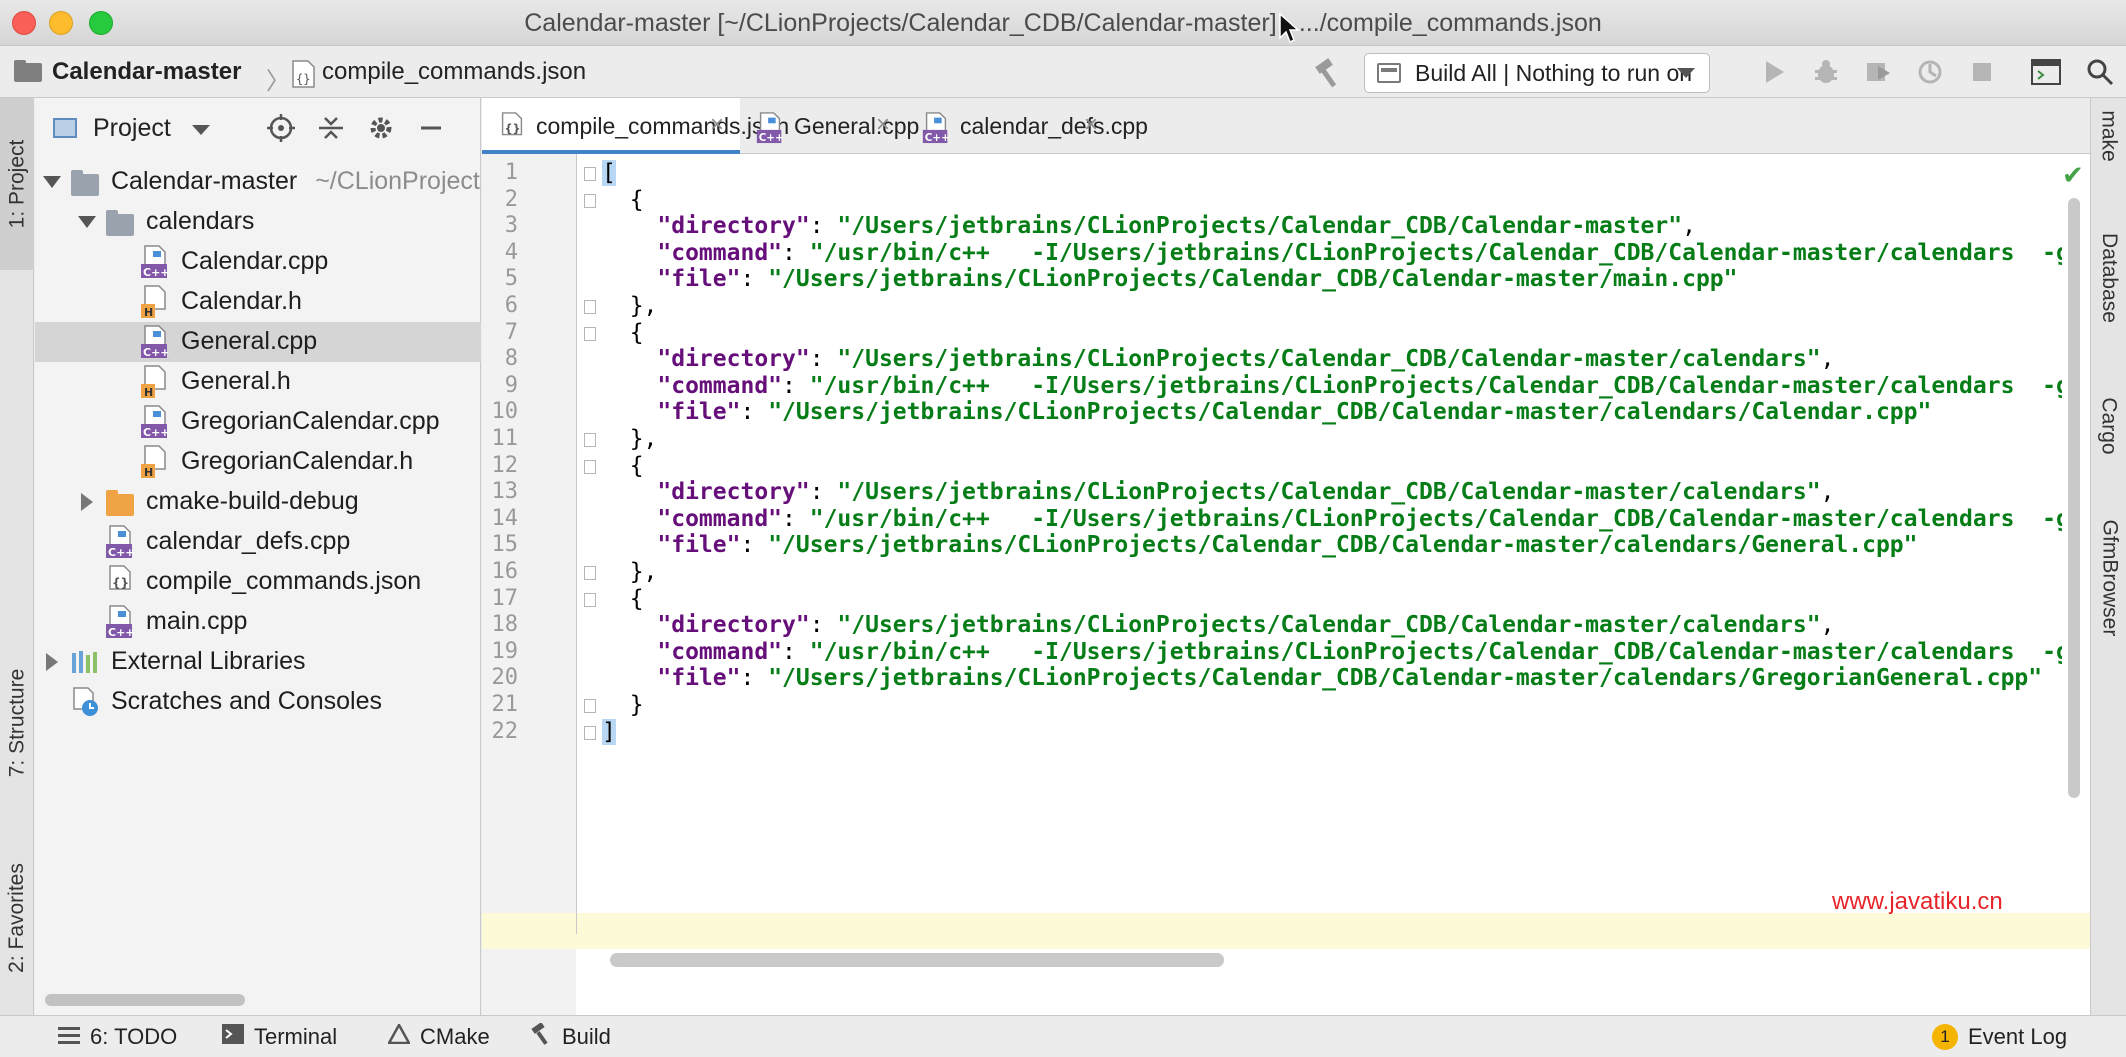 The width and height of the screenshot is (2126, 1057). I want to click on profile-icon, so click(1930, 72).